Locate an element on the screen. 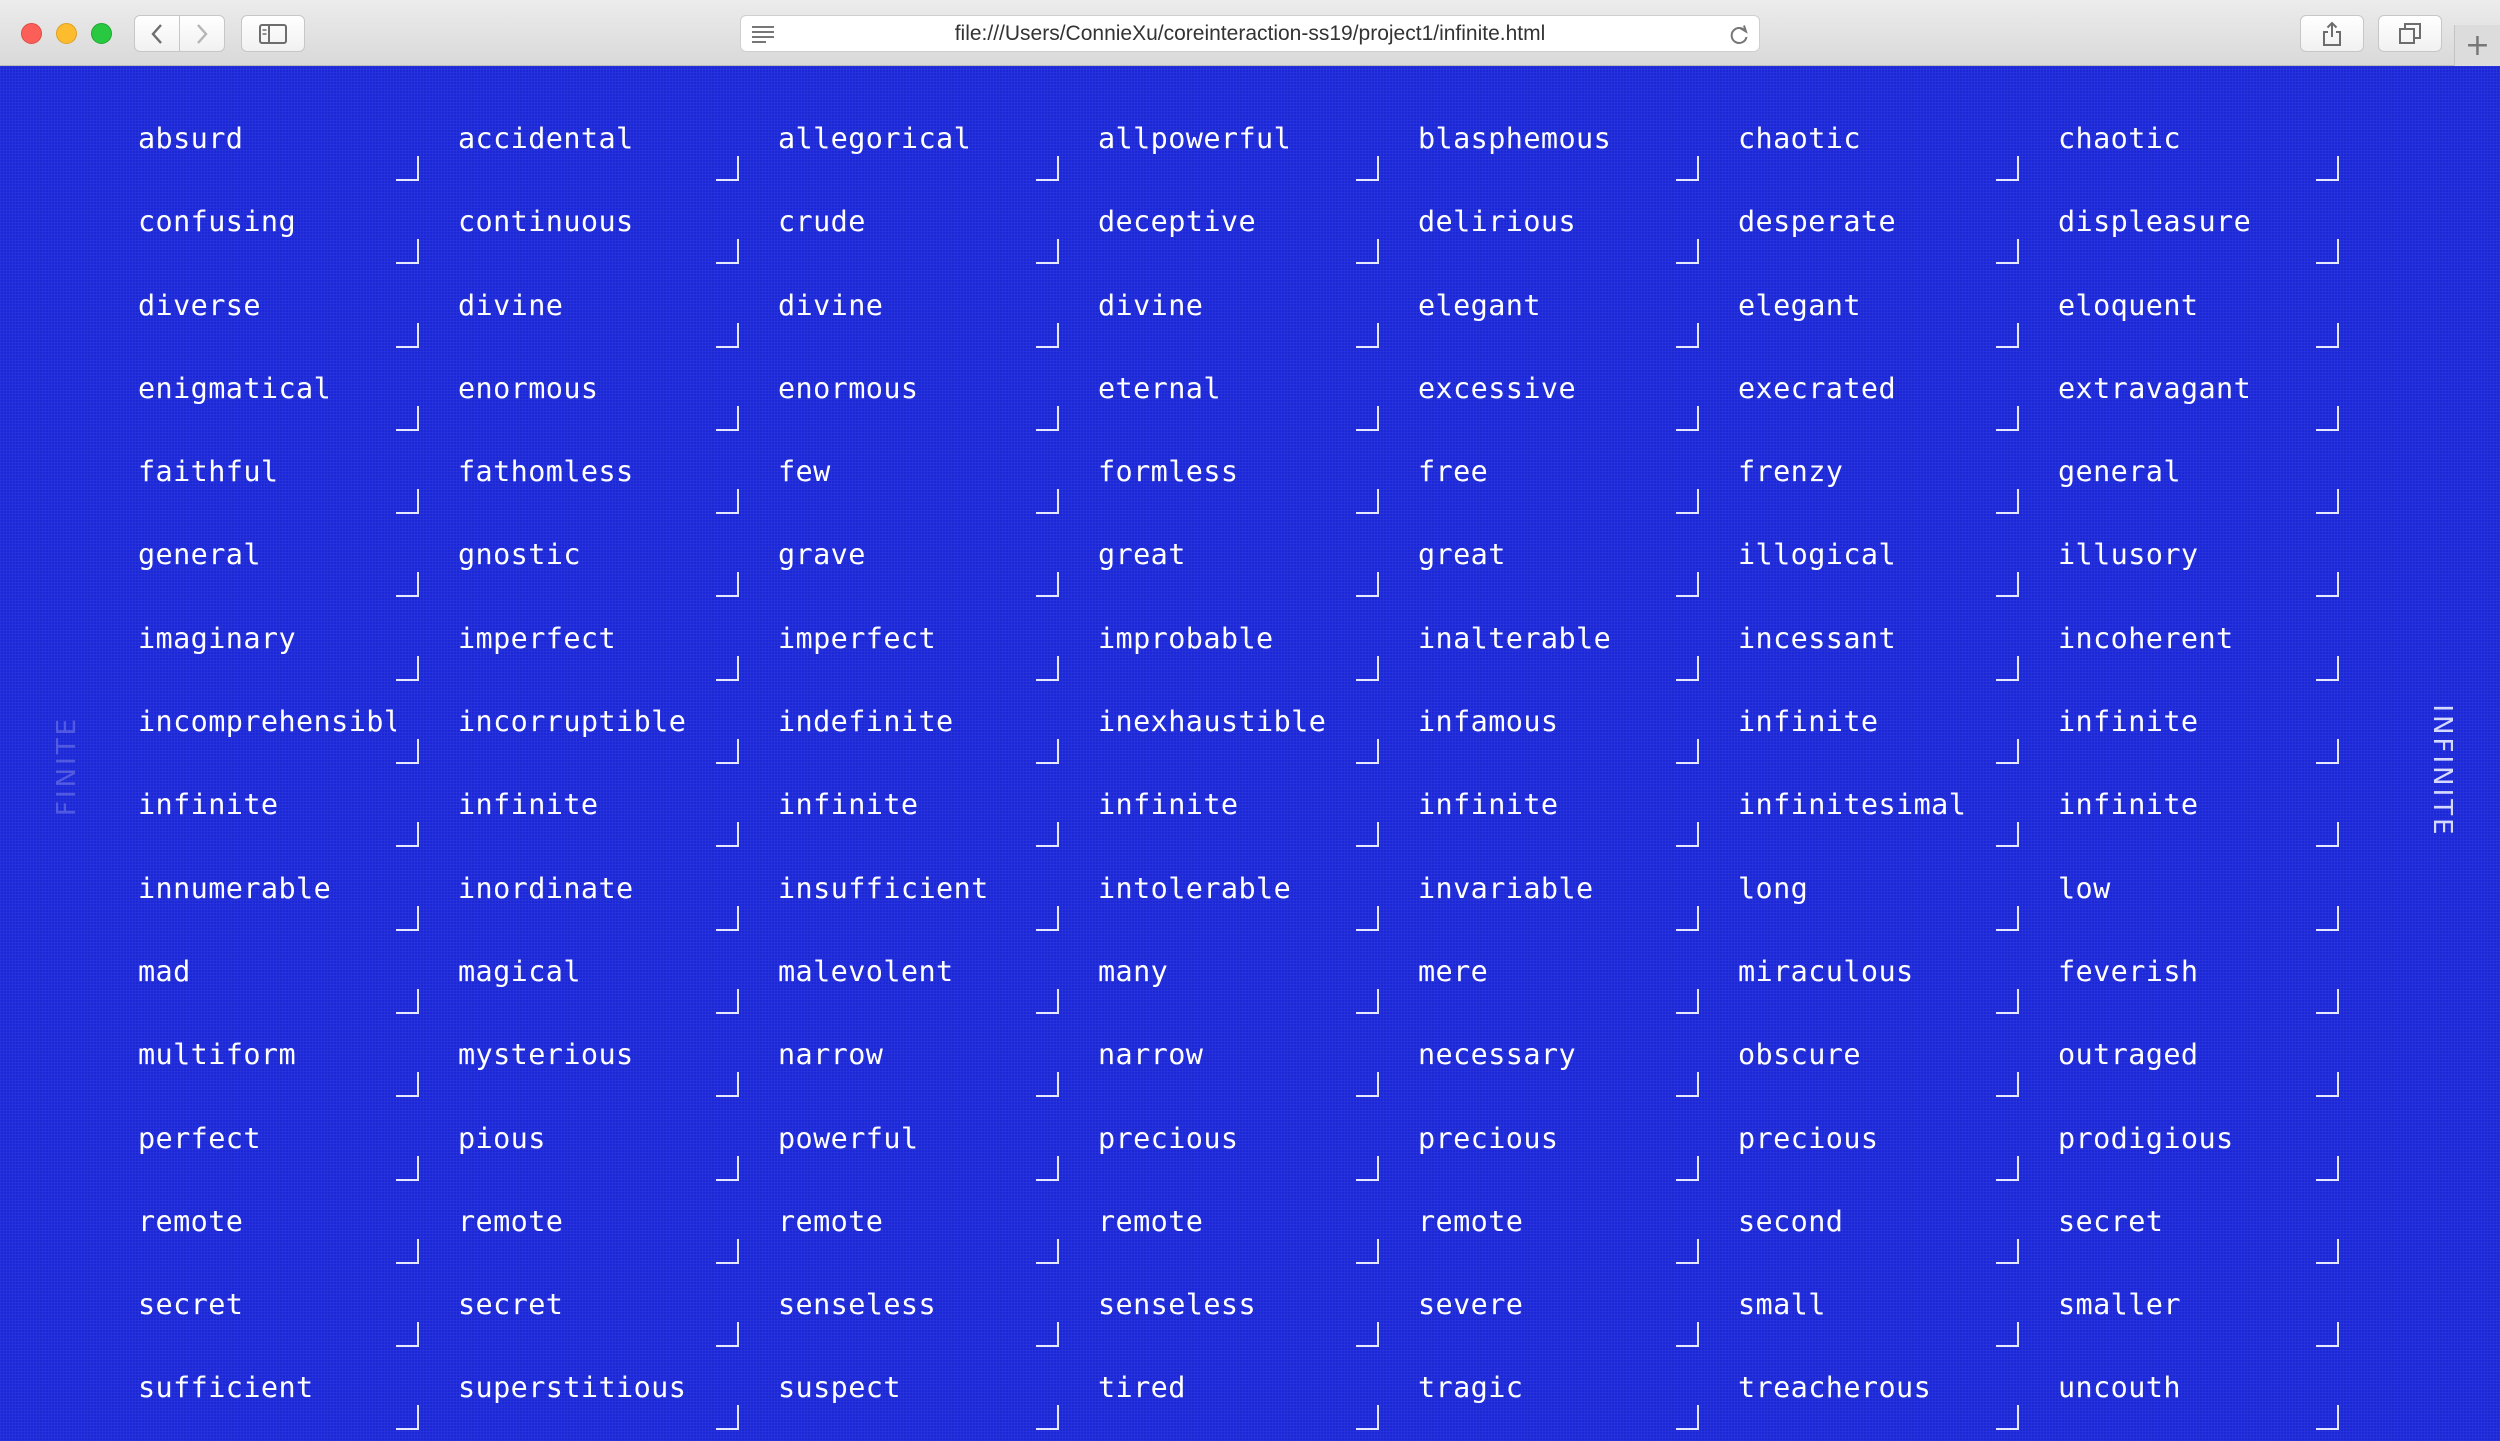 Image resolution: width=2500 pixels, height=1441 pixels. new-tab-button: + is located at coordinates (2477, 45).